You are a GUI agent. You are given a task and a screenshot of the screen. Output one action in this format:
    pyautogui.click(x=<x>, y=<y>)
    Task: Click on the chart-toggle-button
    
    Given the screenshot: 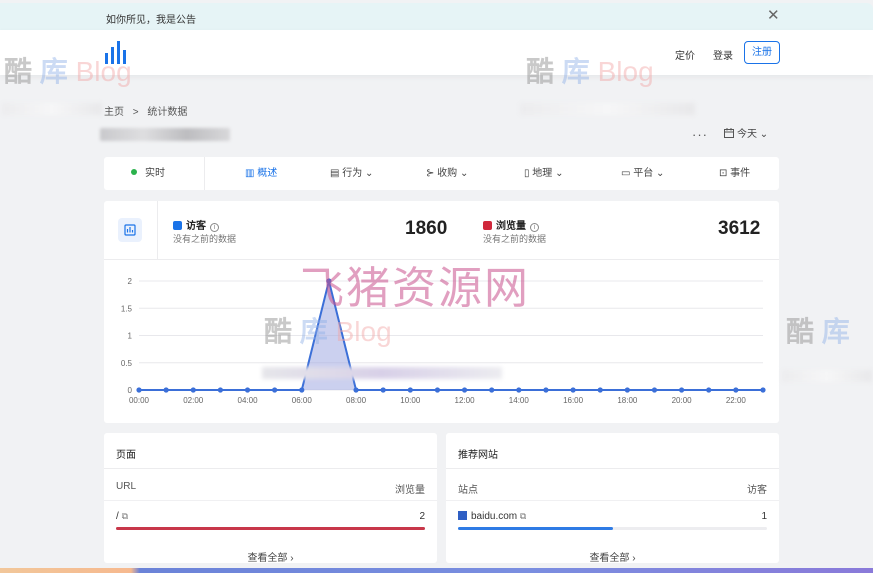 What is the action you would take?
    pyautogui.click(x=130, y=230)
    